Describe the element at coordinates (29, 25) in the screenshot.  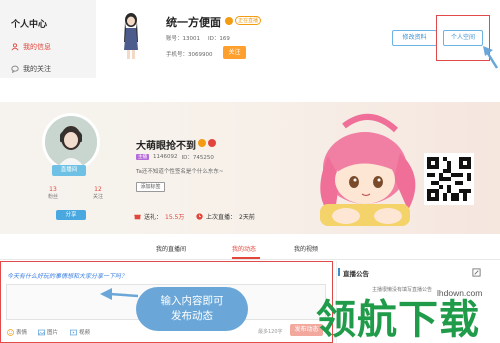
I see `sidebar-title: 个人中心` at that location.